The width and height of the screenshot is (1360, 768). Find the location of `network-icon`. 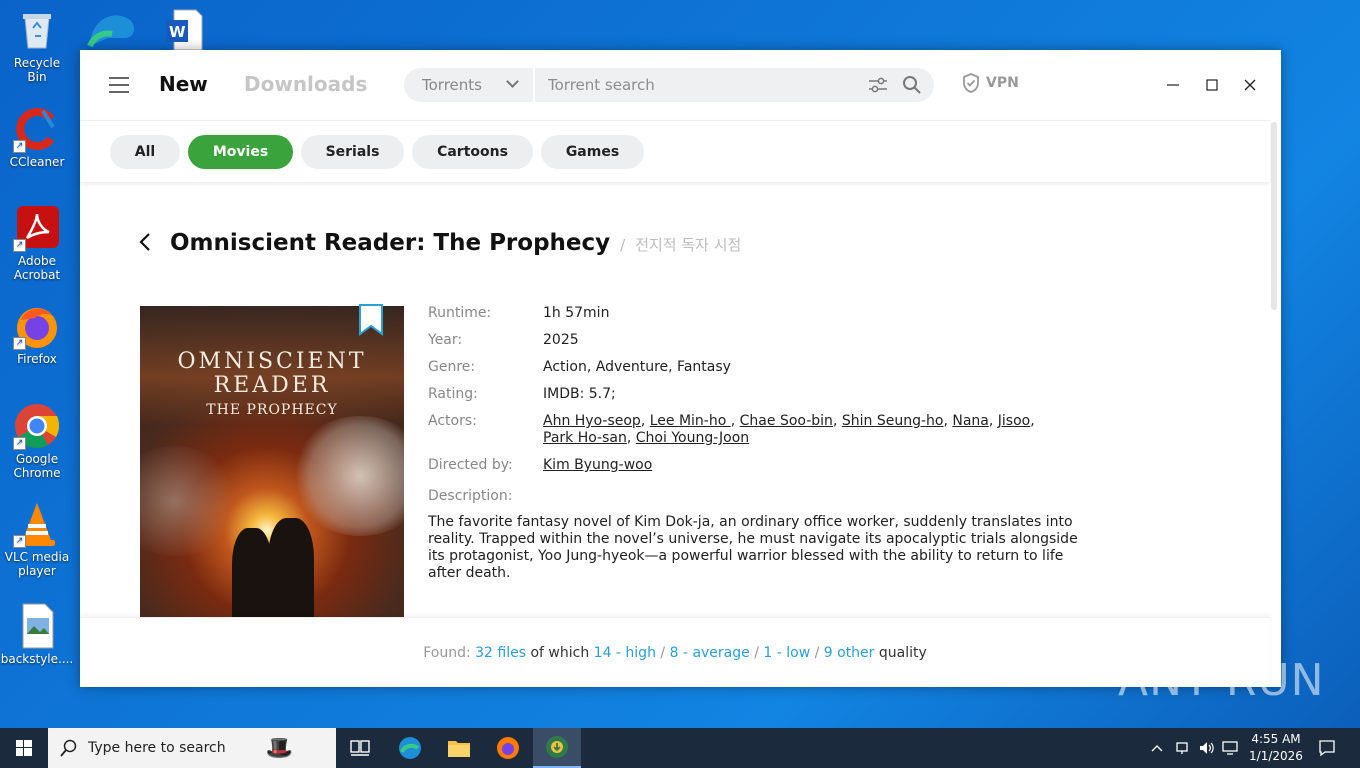

network-icon is located at coordinates (1183, 748).